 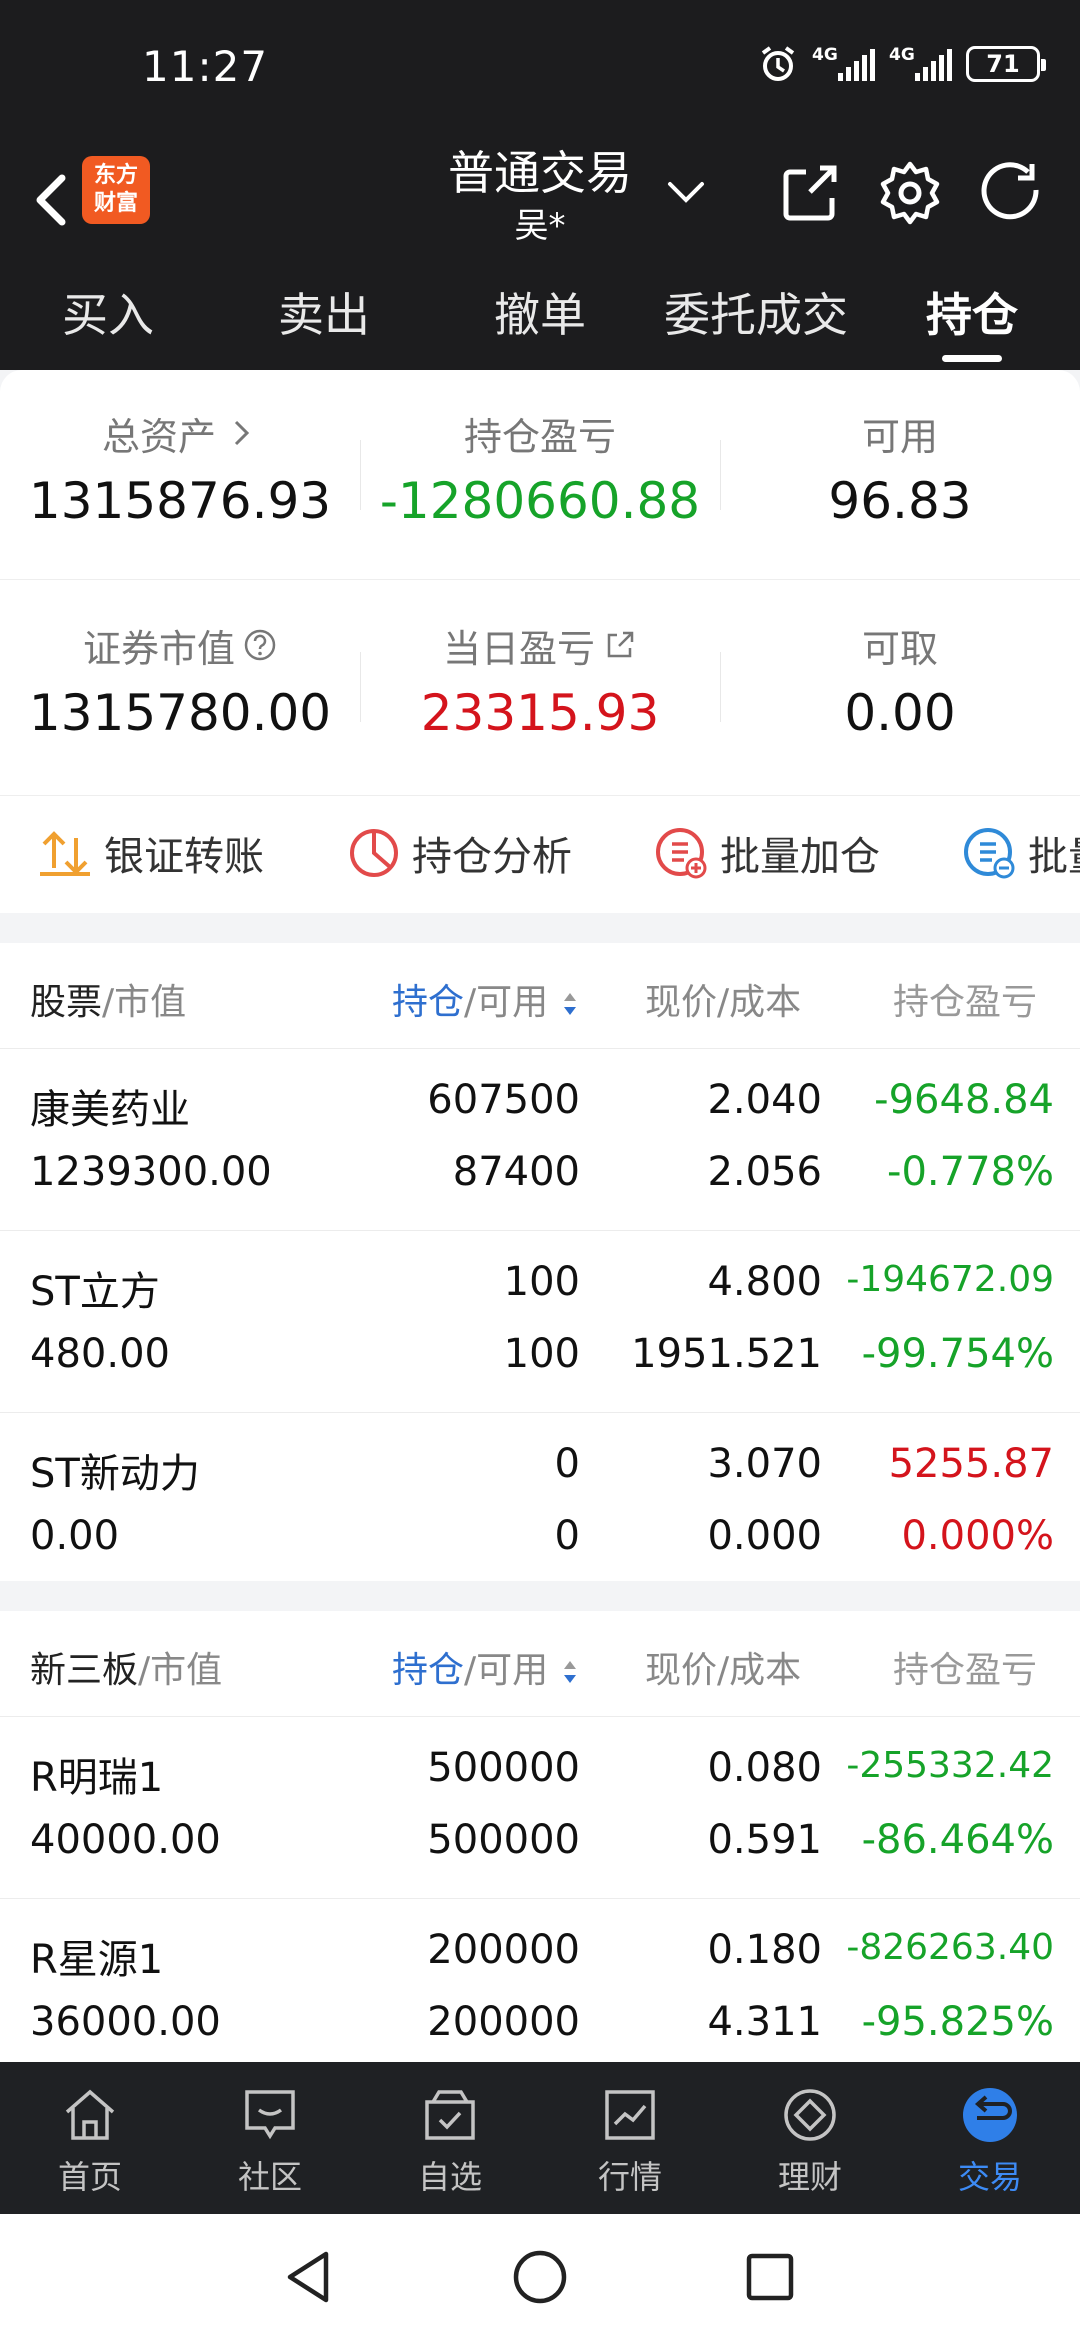 I want to click on signal-icon-1: 4G, so click(x=843, y=63).